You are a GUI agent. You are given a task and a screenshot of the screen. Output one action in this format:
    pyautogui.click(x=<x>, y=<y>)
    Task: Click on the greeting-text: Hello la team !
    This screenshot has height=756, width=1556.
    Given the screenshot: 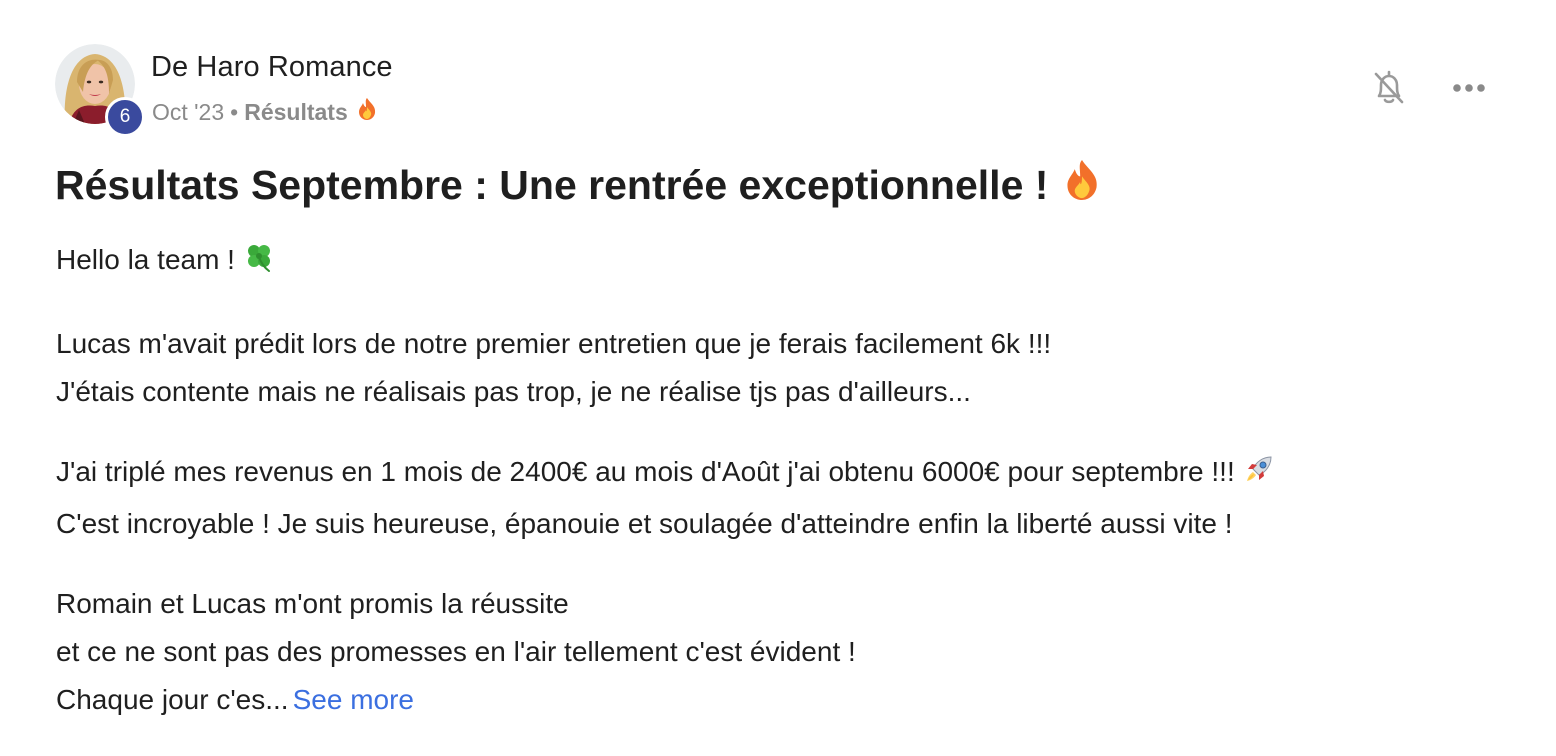 What is the action you would take?
    pyautogui.click(x=145, y=259)
    